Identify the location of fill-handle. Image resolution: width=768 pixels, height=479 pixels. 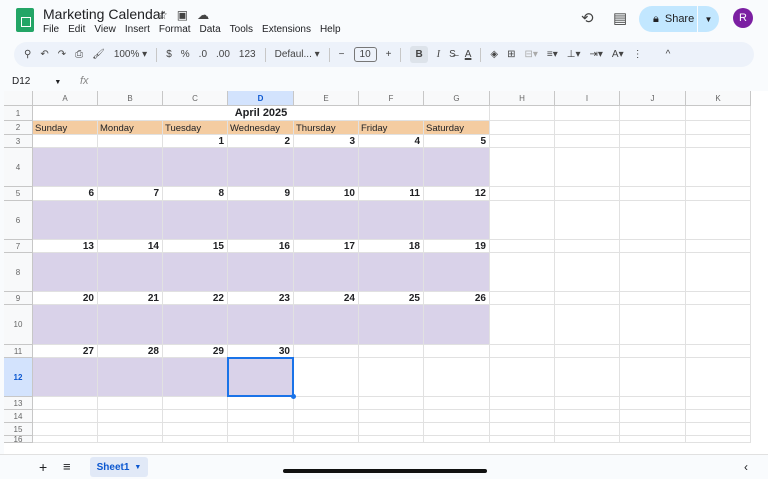
(293, 396).